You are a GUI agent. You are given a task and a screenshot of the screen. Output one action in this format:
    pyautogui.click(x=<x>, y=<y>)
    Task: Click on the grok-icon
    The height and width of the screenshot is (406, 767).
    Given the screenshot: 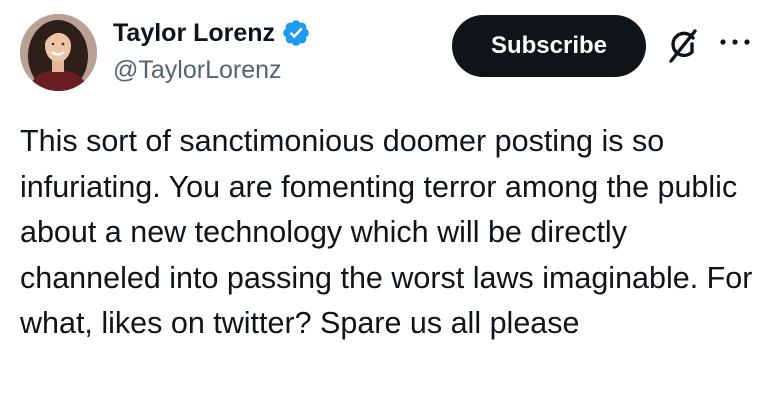 What is the action you would take?
    pyautogui.click(x=683, y=46)
    